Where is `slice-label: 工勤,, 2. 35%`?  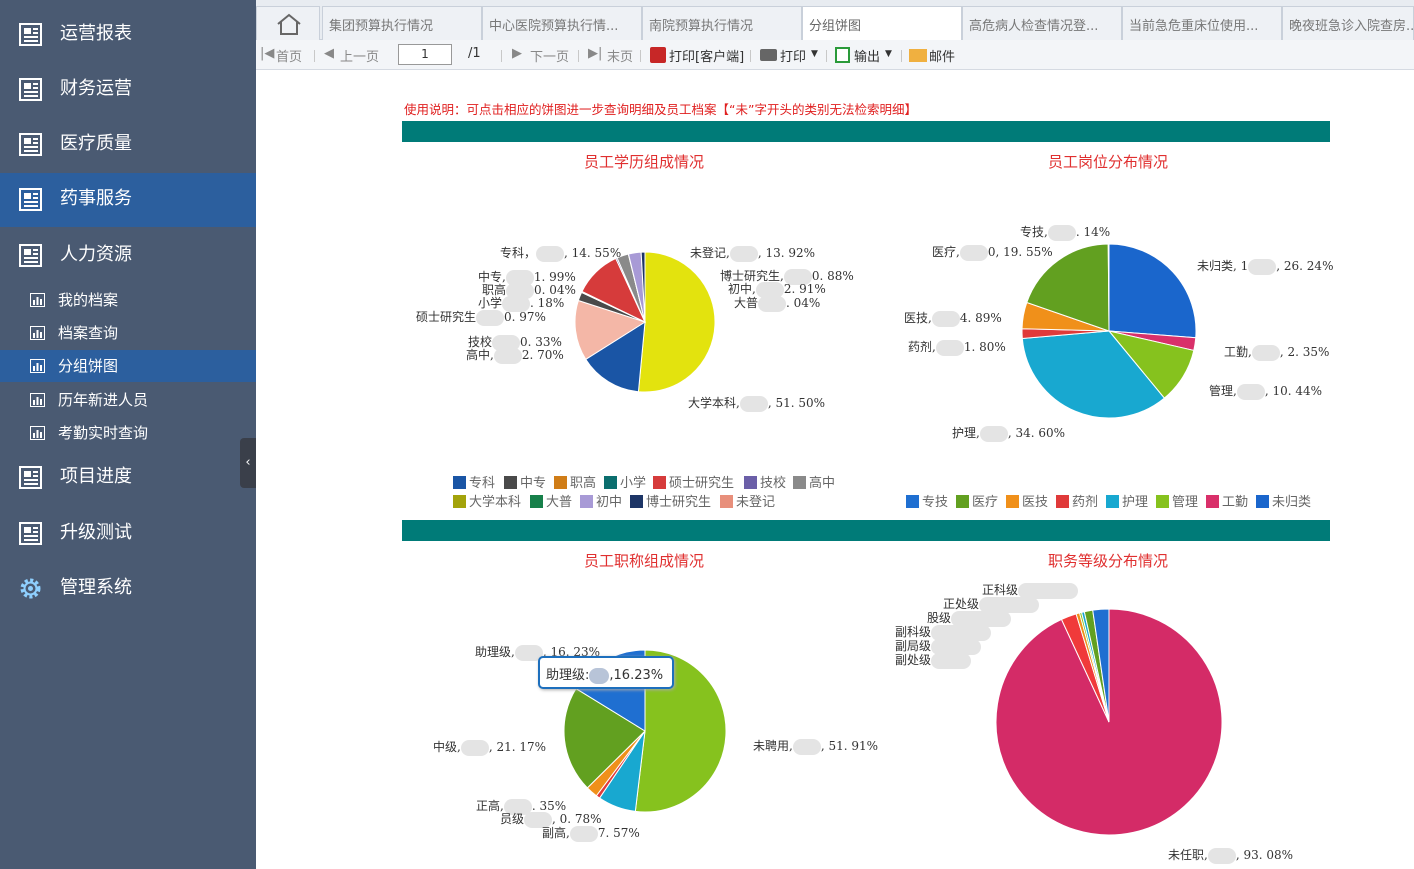
slice-label: 工勤,, 2. 35% is located at coordinates (1277, 352).